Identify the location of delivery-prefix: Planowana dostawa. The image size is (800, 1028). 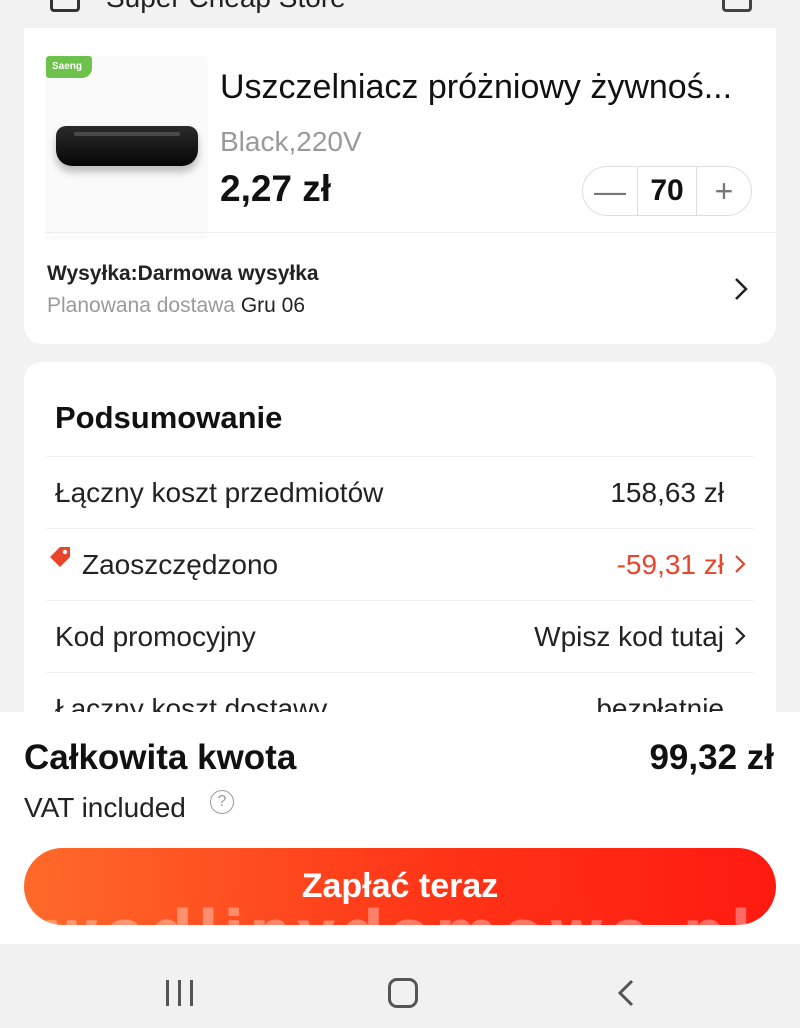
(141, 305).